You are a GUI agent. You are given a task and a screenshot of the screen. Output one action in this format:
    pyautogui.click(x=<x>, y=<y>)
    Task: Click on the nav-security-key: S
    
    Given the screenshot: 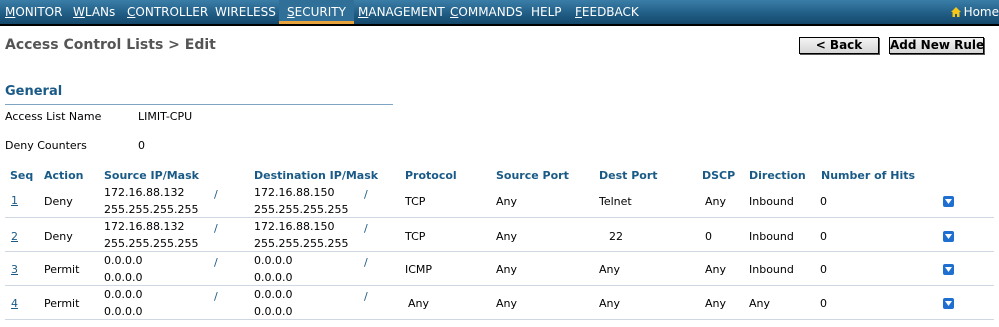 What is the action you would take?
    pyautogui.click(x=291, y=12)
    